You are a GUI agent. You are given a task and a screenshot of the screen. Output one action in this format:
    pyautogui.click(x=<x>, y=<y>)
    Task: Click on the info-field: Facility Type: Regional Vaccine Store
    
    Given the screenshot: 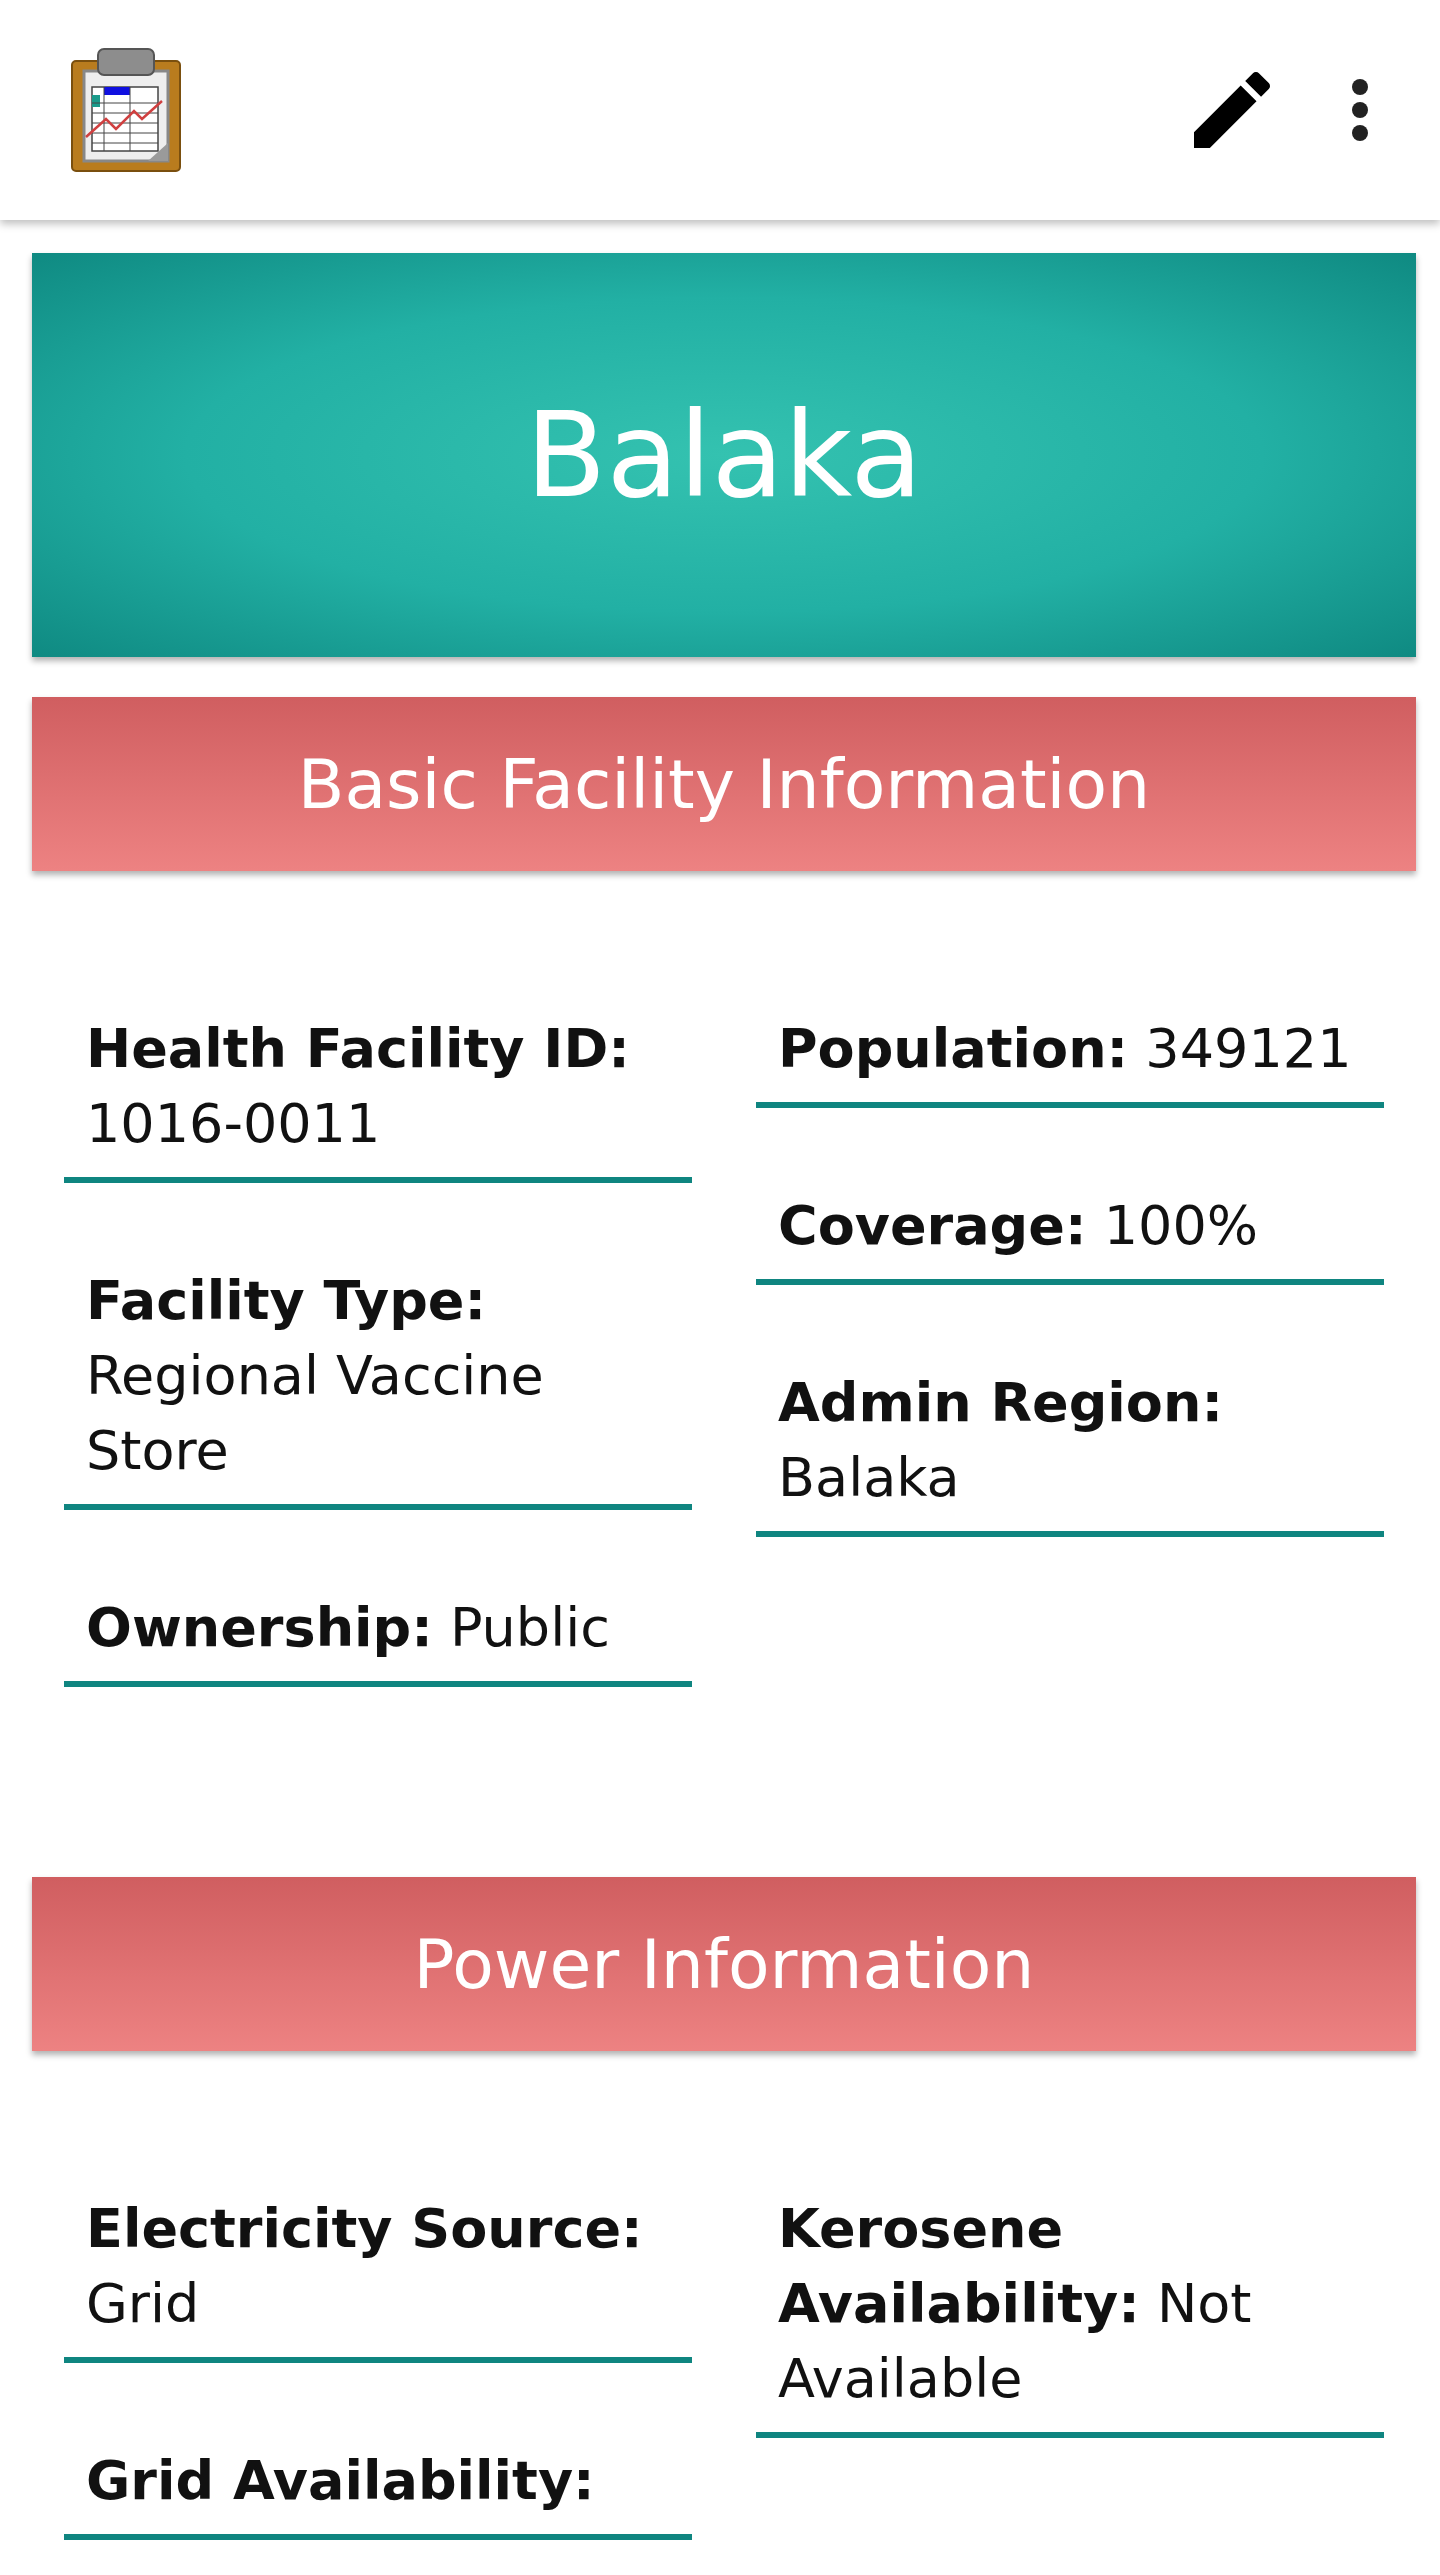 What is the action you would take?
    pyautogui.click(x=378, y=1386)
    